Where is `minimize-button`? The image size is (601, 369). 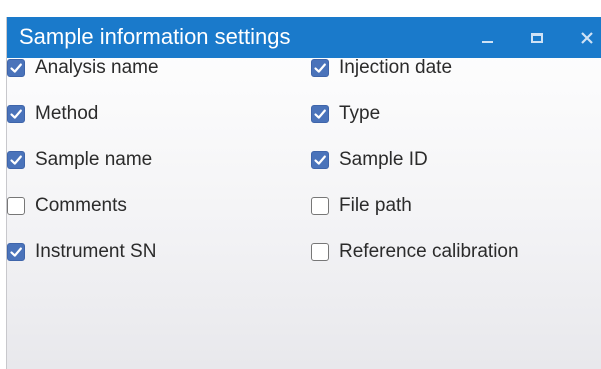 minimize-button is located at coordinates (487, 37).